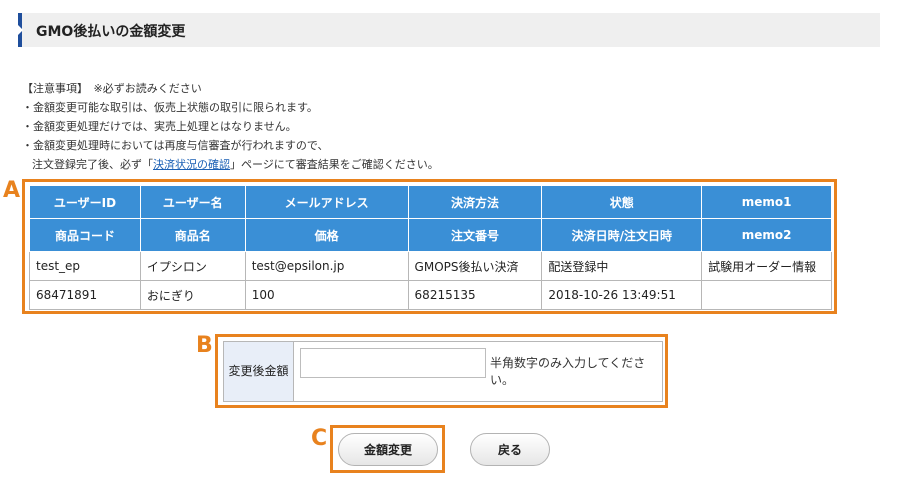 The width and height of the screenshot is (910, 500). Describe the element at coordinates (622, 235) in the screenshot. I see `header-datetime: 決済日時/注文日時` at that location.